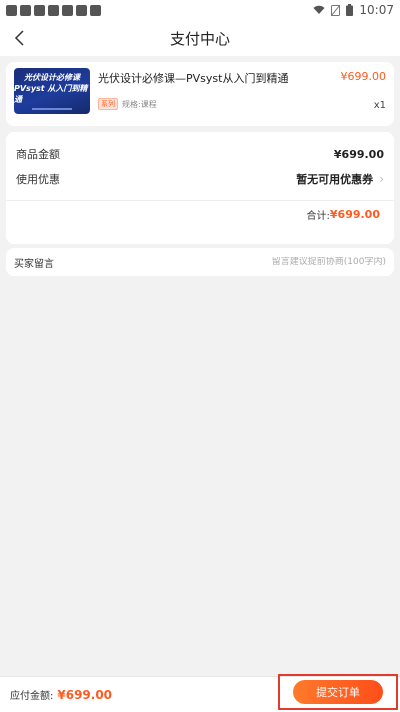  What do you see at coordinates (301, 262) in the screenshot?
I see `buyer-message-input` at bounding box center [301, 262].